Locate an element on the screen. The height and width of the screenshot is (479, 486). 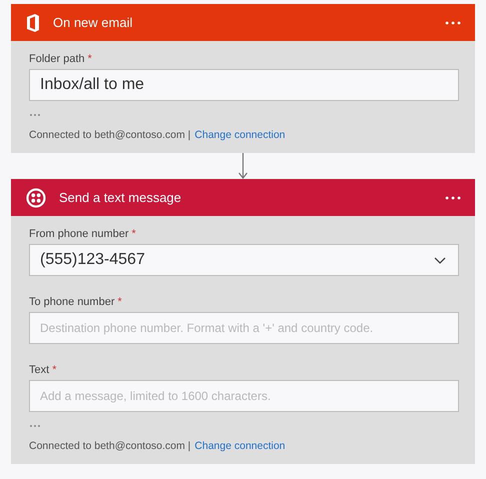
field-label: From phone number is located at coordinates (79, 234).